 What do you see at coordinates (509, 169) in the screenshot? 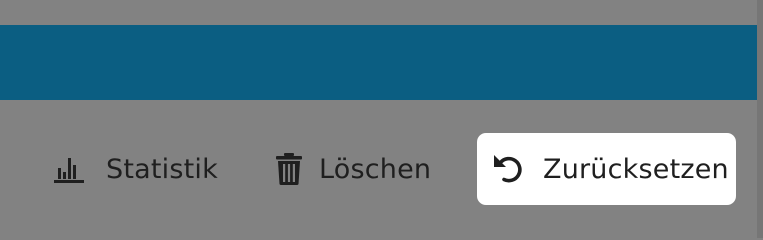
I see `undo-icon` at bounding box center [509, 169].